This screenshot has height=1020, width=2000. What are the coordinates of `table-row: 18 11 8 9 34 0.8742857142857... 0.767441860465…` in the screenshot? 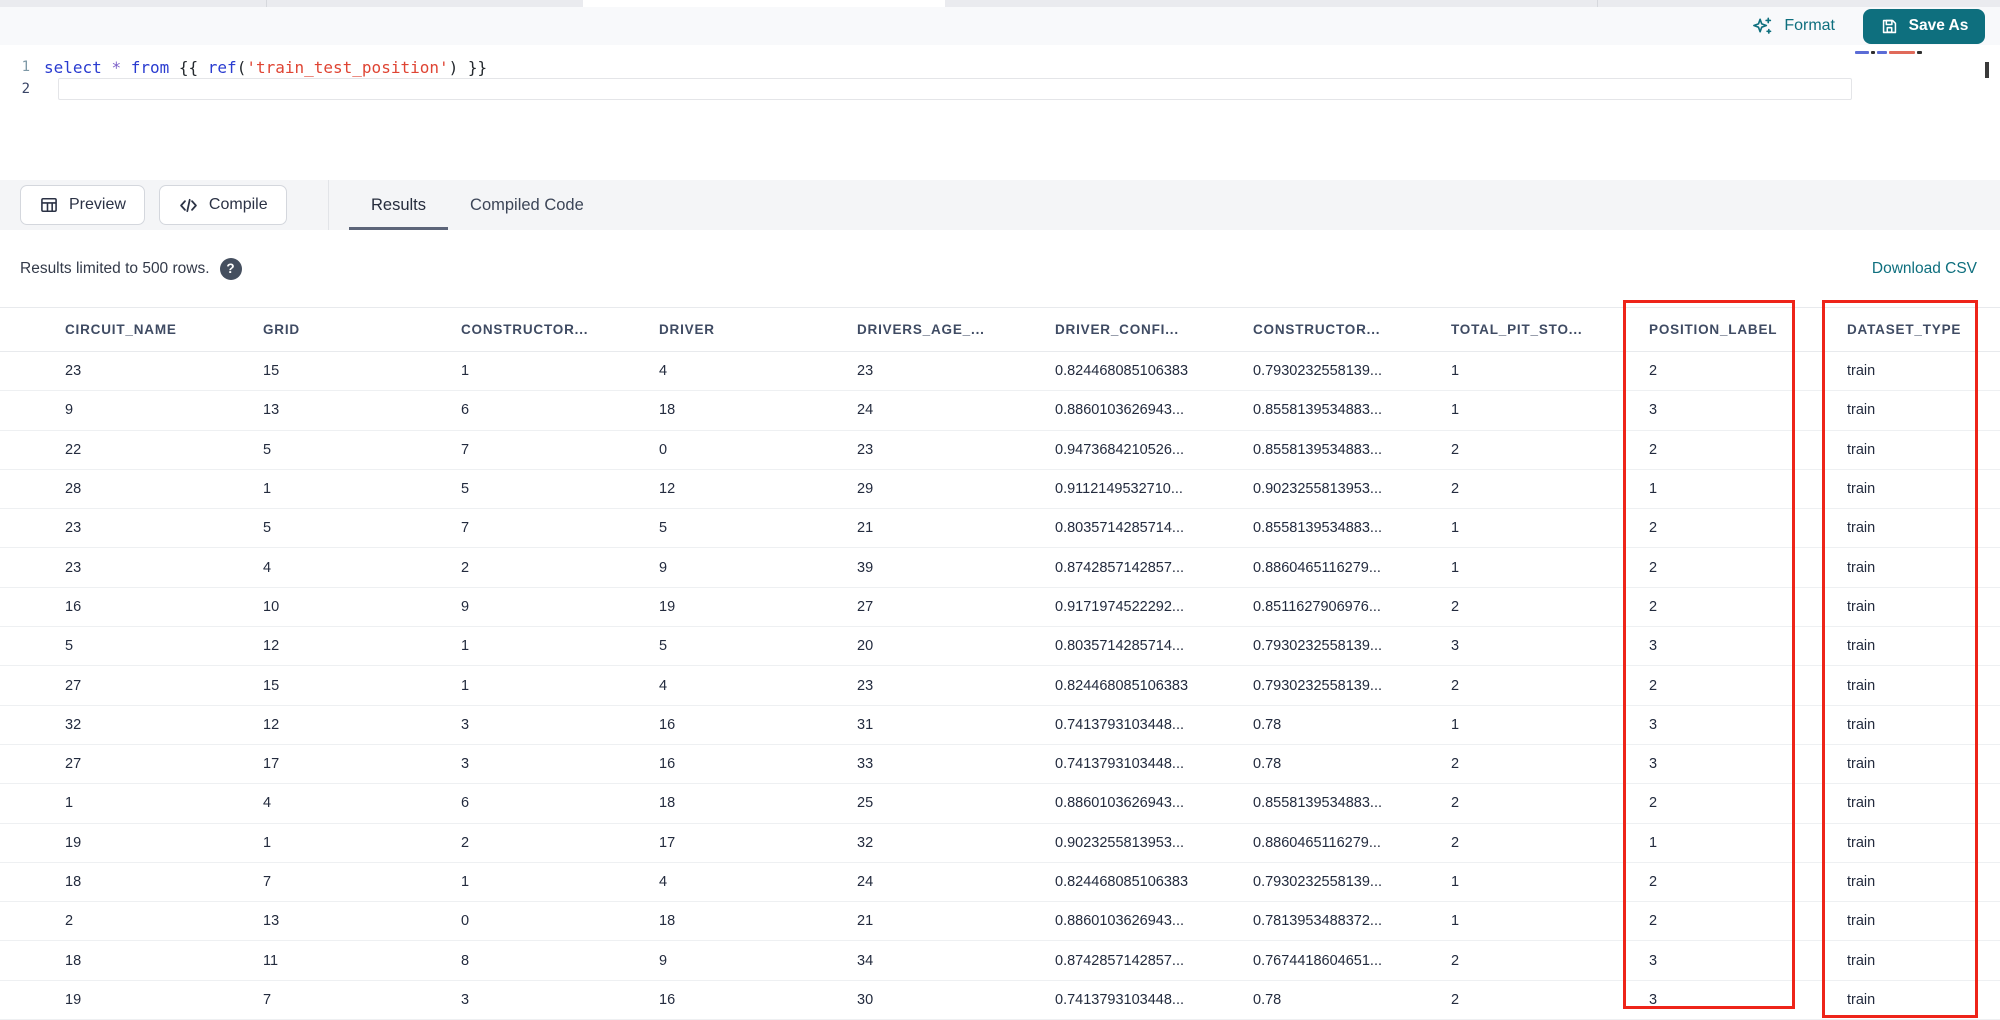 It's located at (1000, 961).